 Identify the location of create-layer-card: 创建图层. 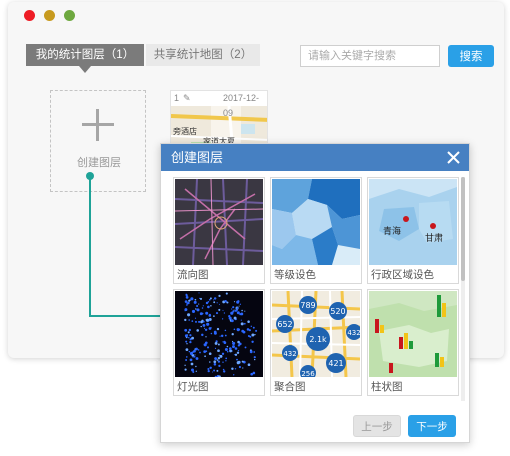
(98, 141).